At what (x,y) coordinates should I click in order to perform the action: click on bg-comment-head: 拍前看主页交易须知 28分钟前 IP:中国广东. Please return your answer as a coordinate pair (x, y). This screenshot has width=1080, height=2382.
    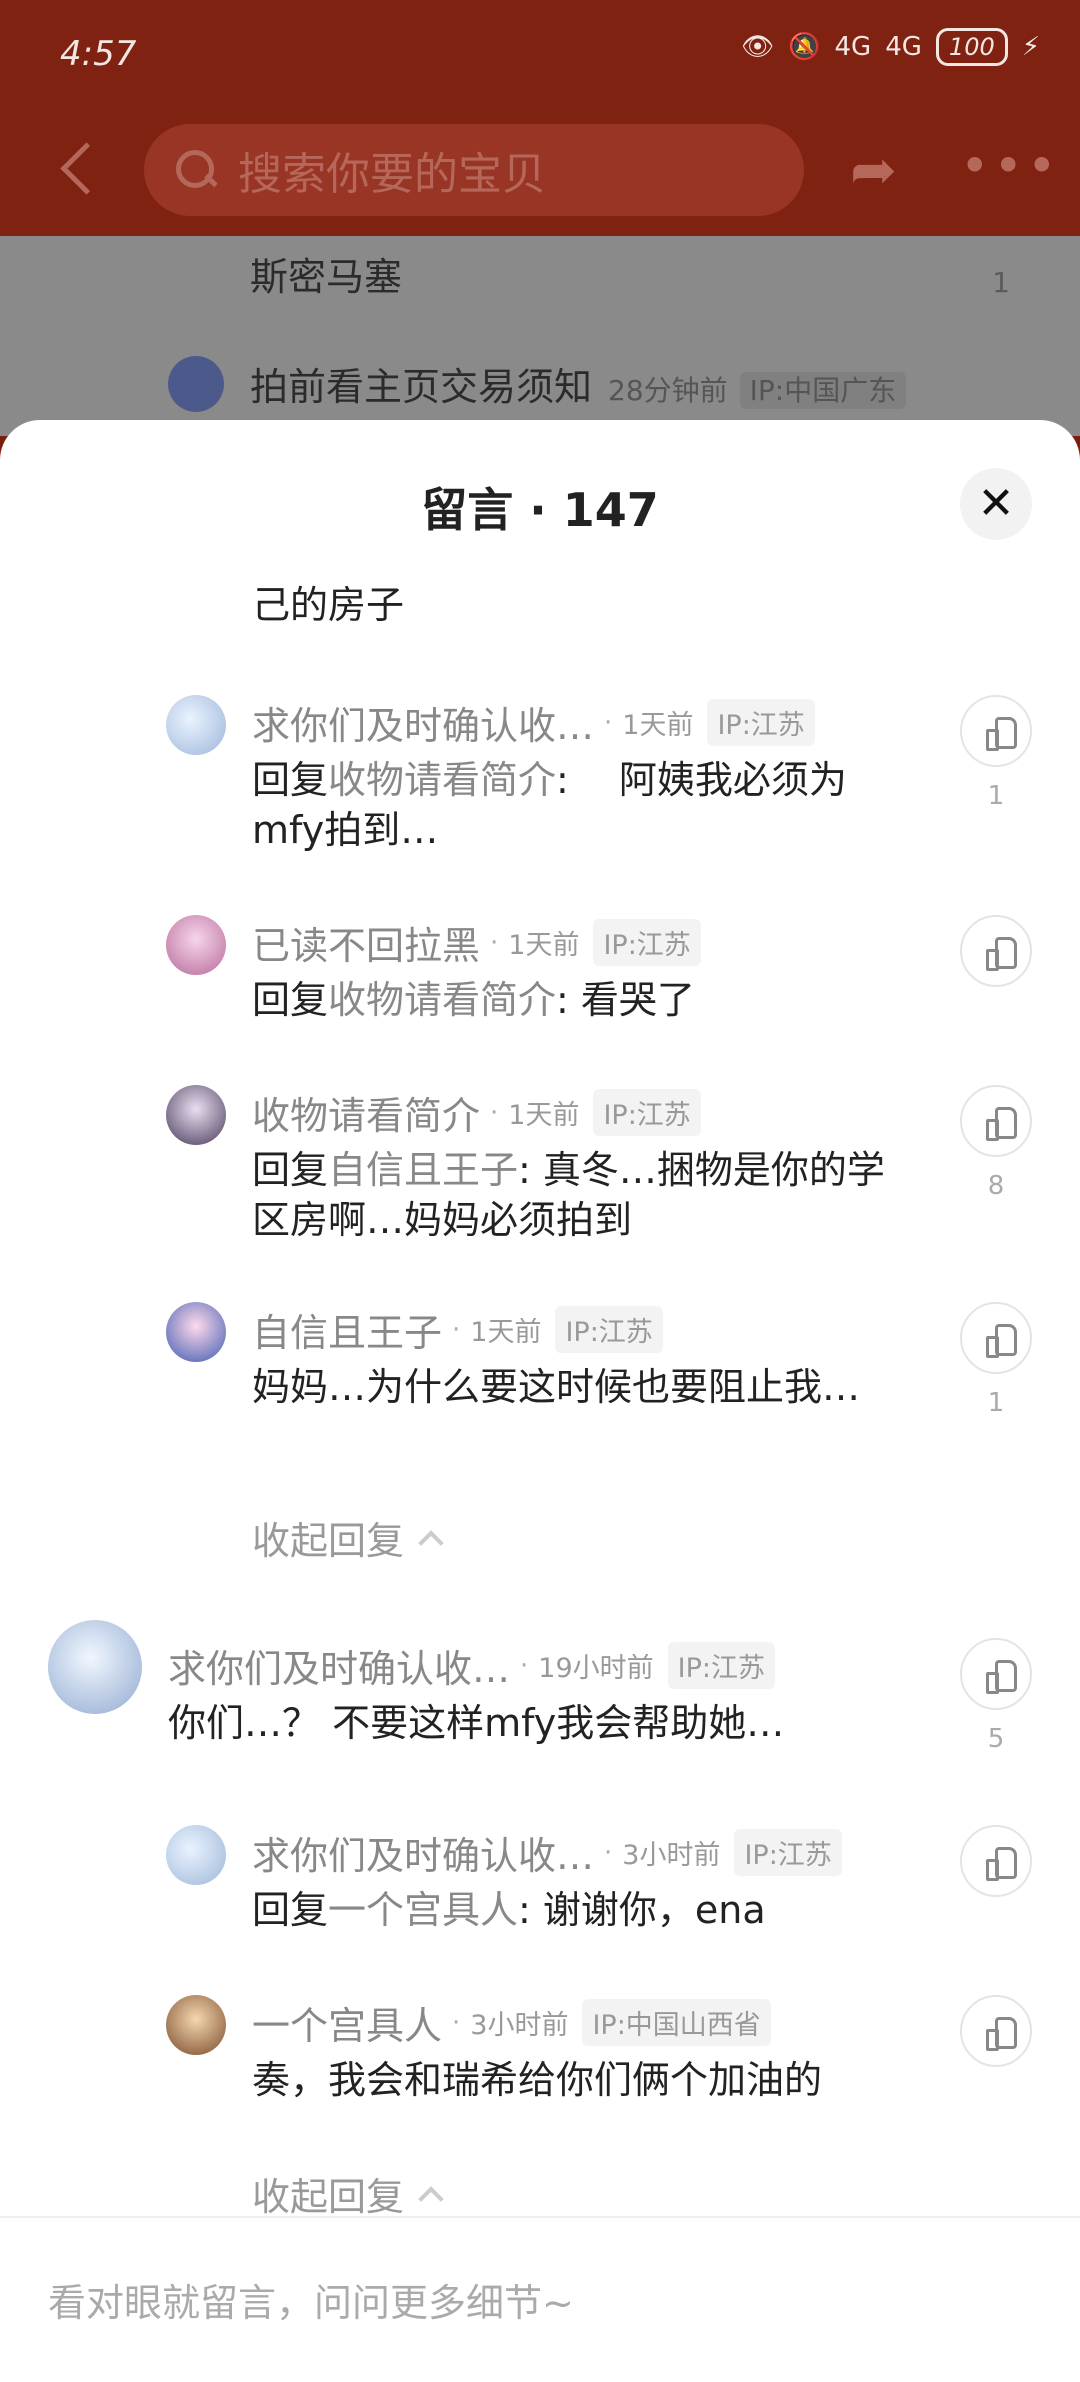
    Looking at the image, I should click on (578, 383).